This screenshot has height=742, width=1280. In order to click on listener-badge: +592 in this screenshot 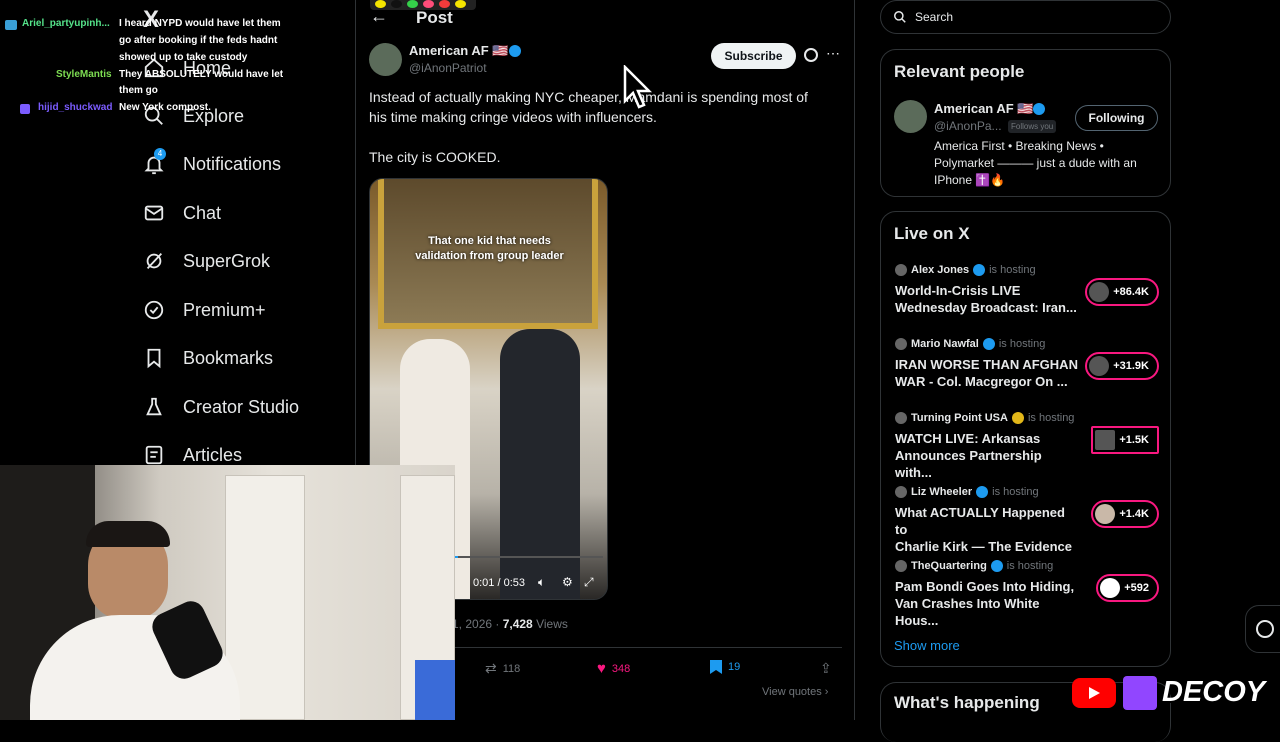, I will do `click(1127, 588)`.